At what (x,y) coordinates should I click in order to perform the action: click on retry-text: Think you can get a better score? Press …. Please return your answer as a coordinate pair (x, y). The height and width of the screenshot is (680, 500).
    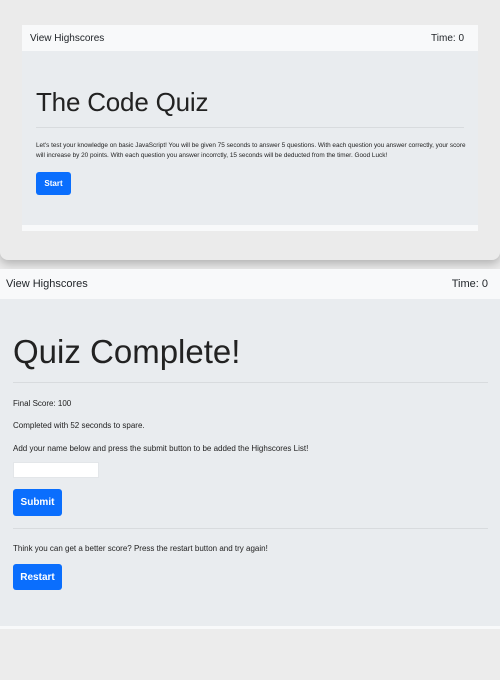
    Looking at the image, I should click on (140, 548).